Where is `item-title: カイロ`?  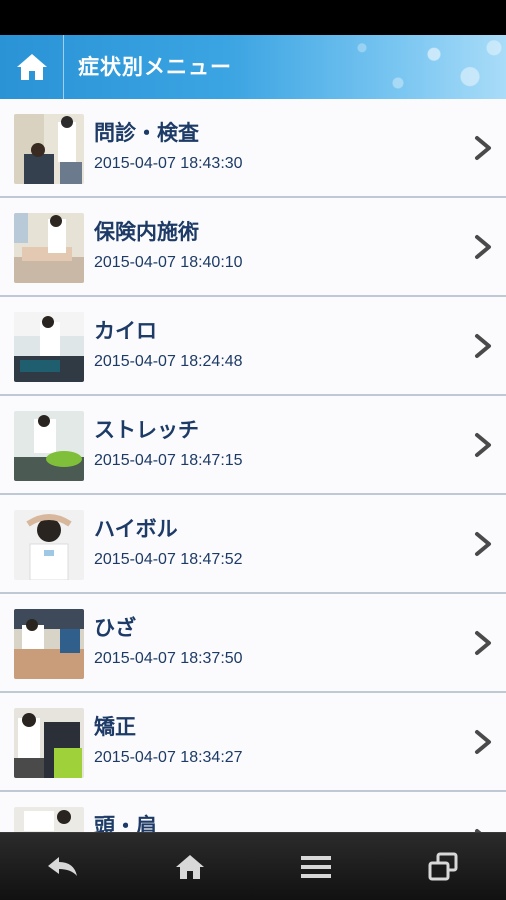
item-title: カイロ is located at coordinates (125, 331).